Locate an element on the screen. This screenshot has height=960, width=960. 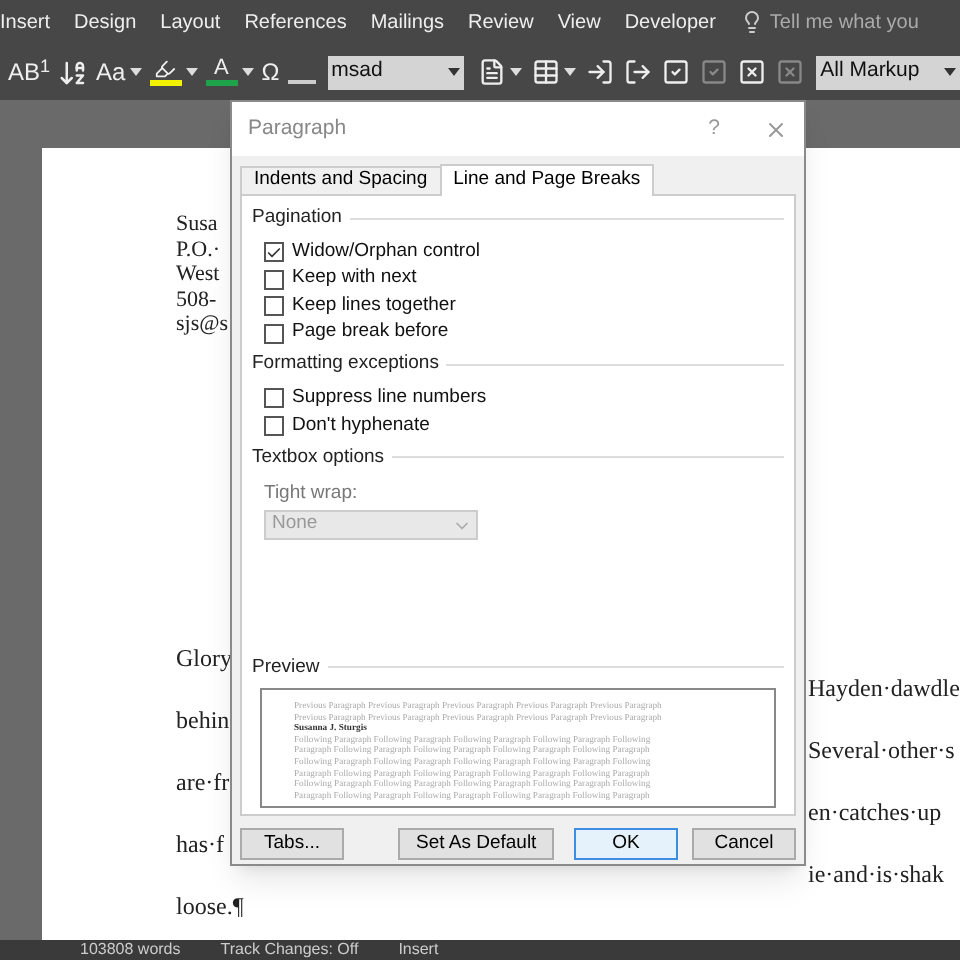
status-text: 103808 words is located at coordinates (130, 950).